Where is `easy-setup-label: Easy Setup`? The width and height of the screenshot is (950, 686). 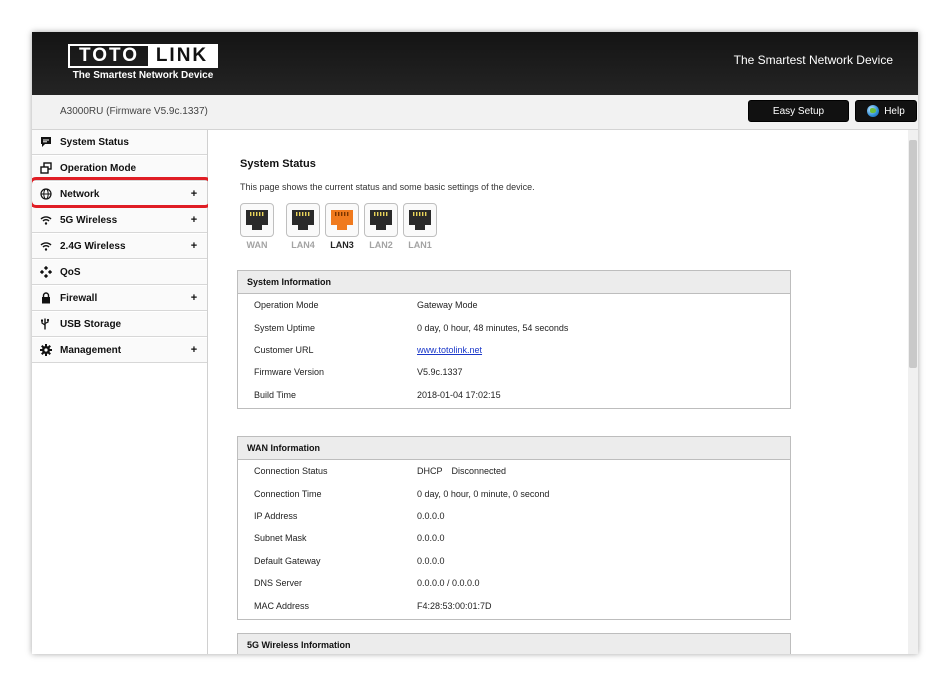 easy-setup-label: Easy Setup is located at coordinates (798, 111).